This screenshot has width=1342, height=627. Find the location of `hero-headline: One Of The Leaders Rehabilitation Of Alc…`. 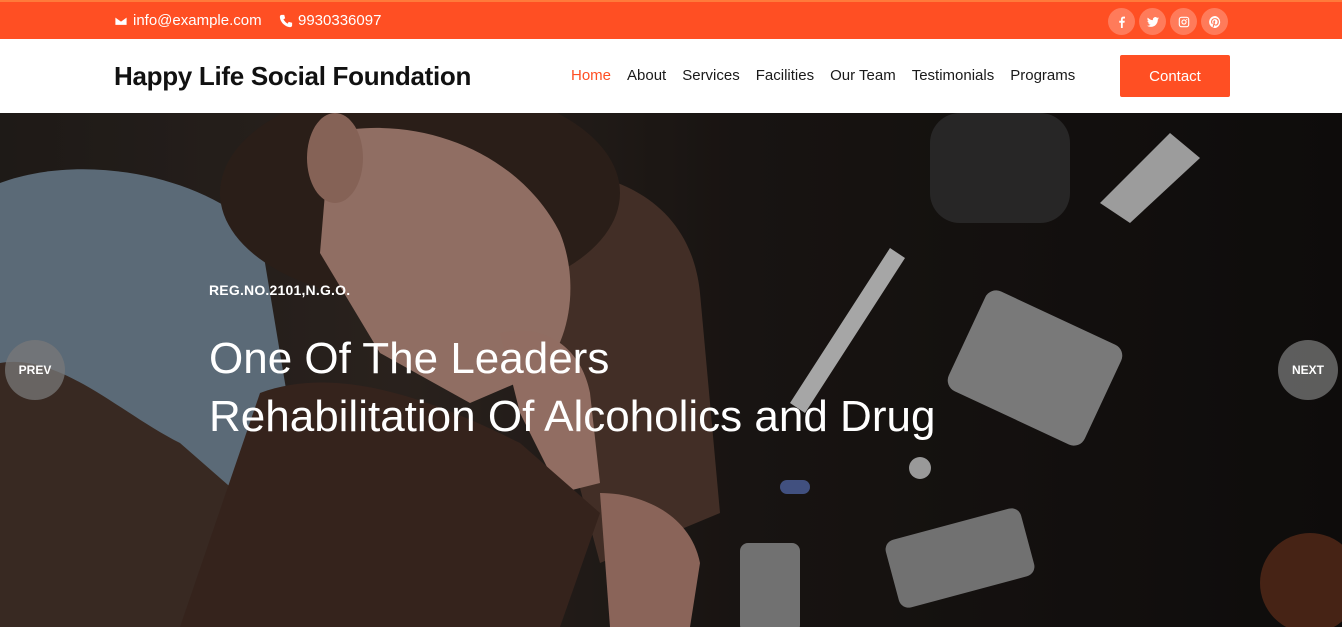

hero-headline: One Of The Leaders Rehabilitation Of Alc… is located at coordinates (572, 388).